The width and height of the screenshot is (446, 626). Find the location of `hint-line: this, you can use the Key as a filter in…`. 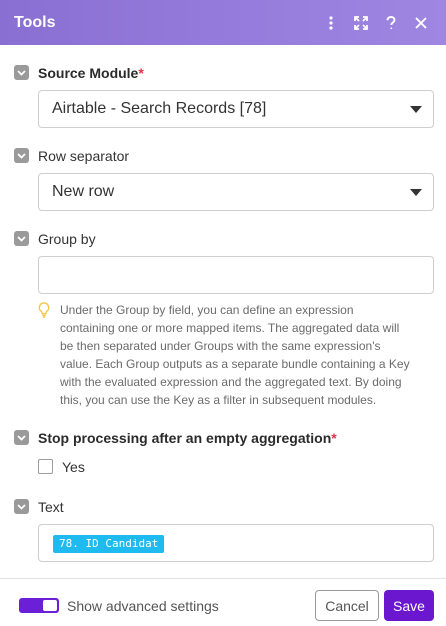

hint-line: this, you can use the Key as a filter in… is located at coordinates (218, 400).